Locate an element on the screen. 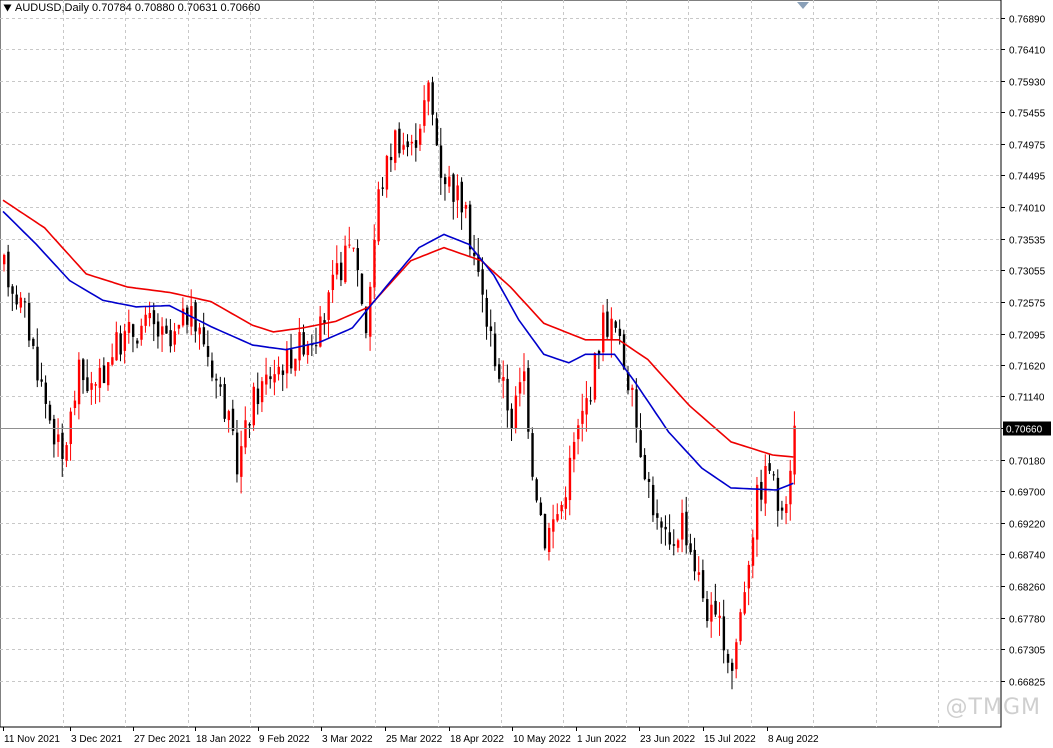 This screenshot has height=748, width=1053. current-price-label: 0.70660 is located at coordinates (1024, 430).